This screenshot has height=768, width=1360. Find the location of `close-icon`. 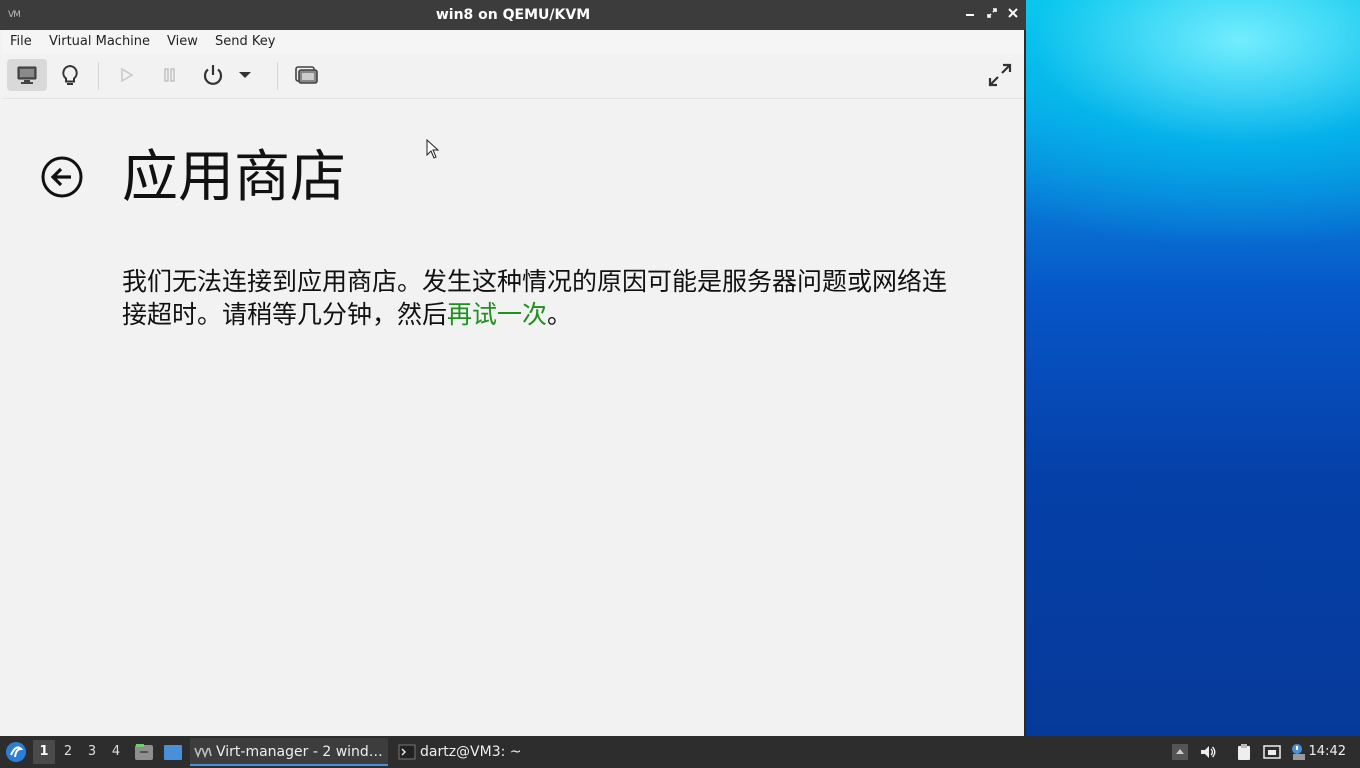

close-icon is located at coordinates (1013, 13).